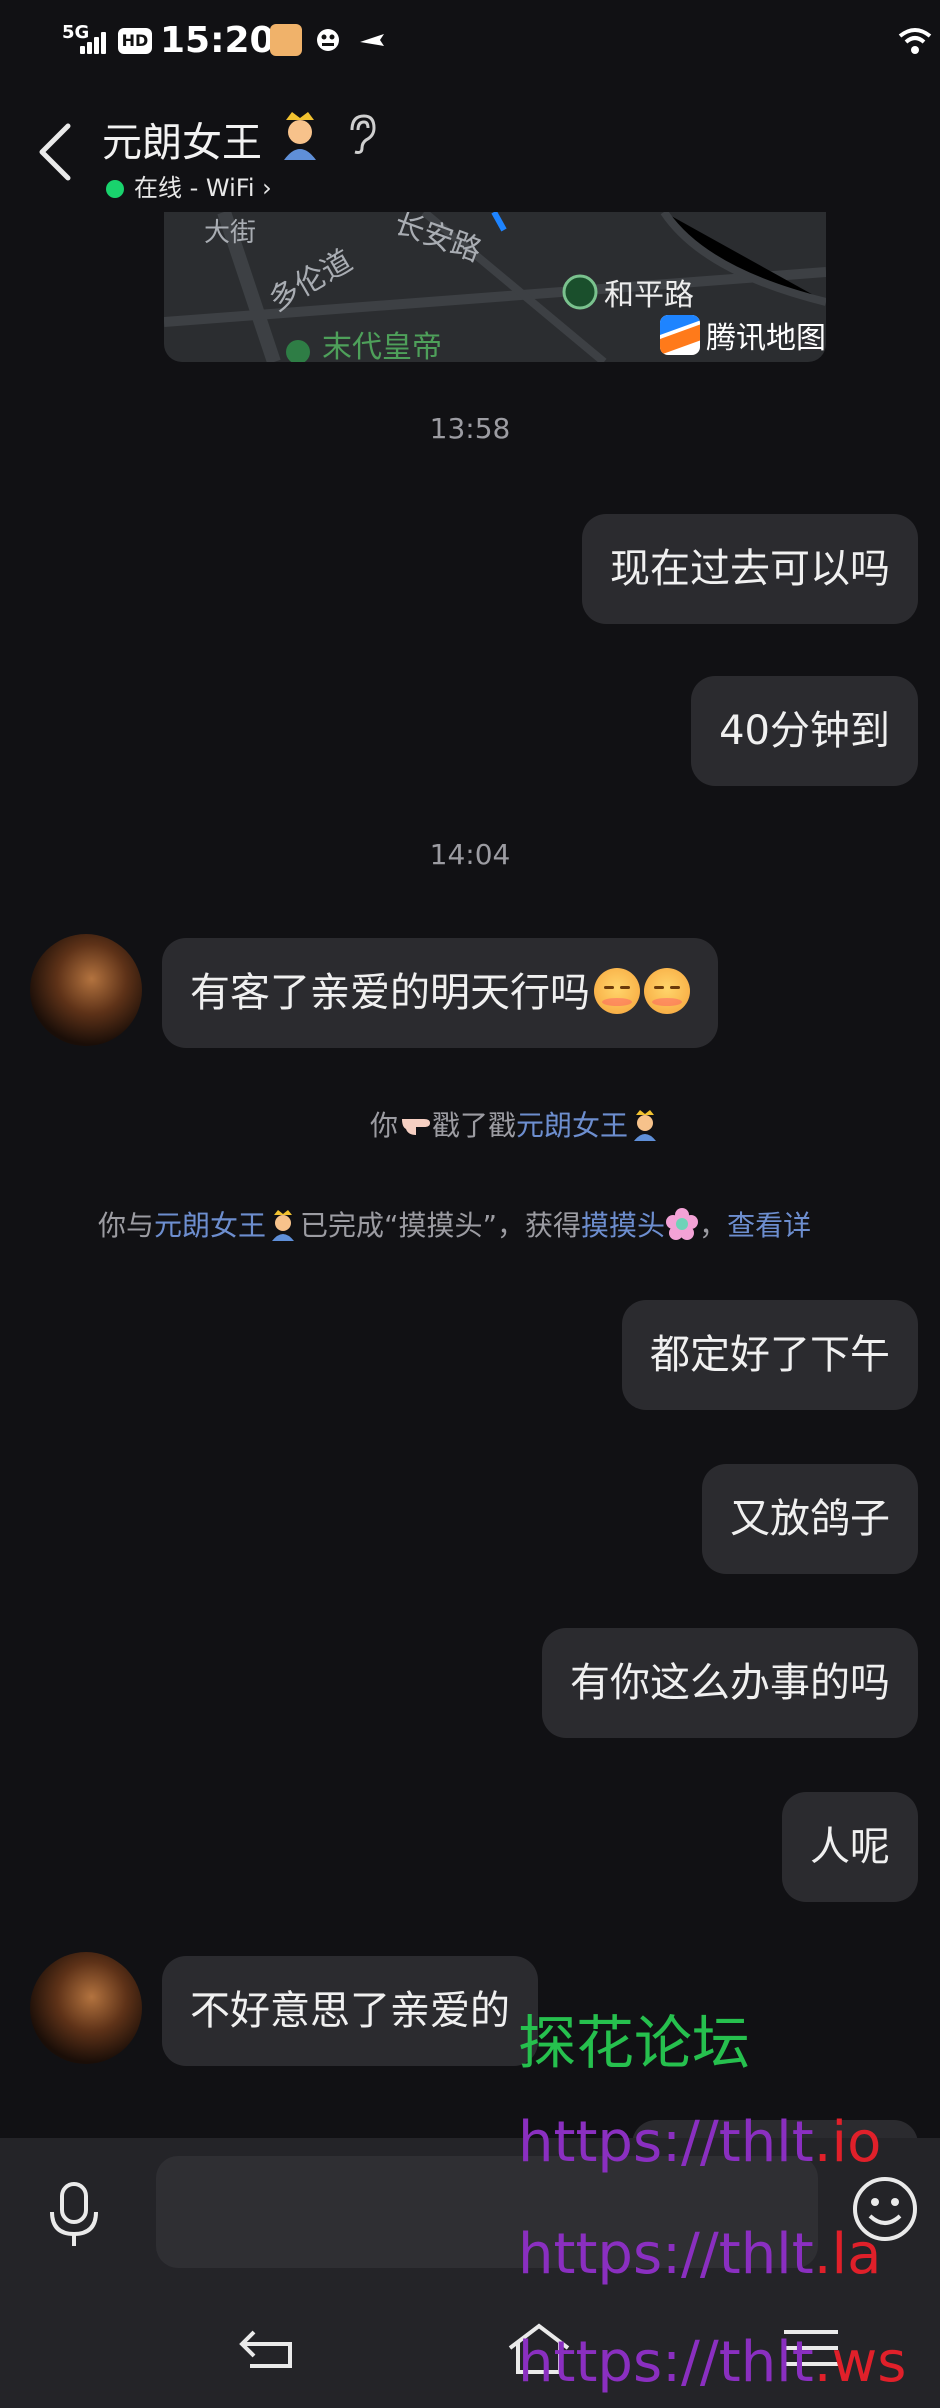 This screenshot has width=940, height=2408. I want to click on achievement-system-message: 你与元朗女王 已完成“摸摸头”，获得摸摸头 ，查看详, so click(454, 1224).